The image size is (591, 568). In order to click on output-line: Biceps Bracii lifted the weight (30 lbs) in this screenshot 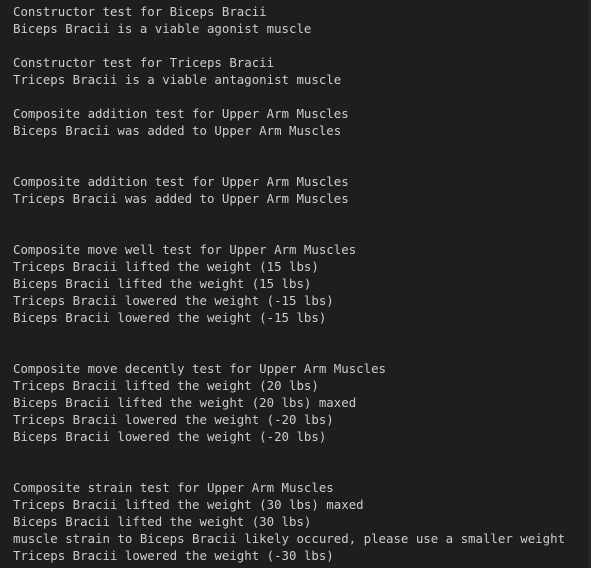, I will do `click(162, 521)`.